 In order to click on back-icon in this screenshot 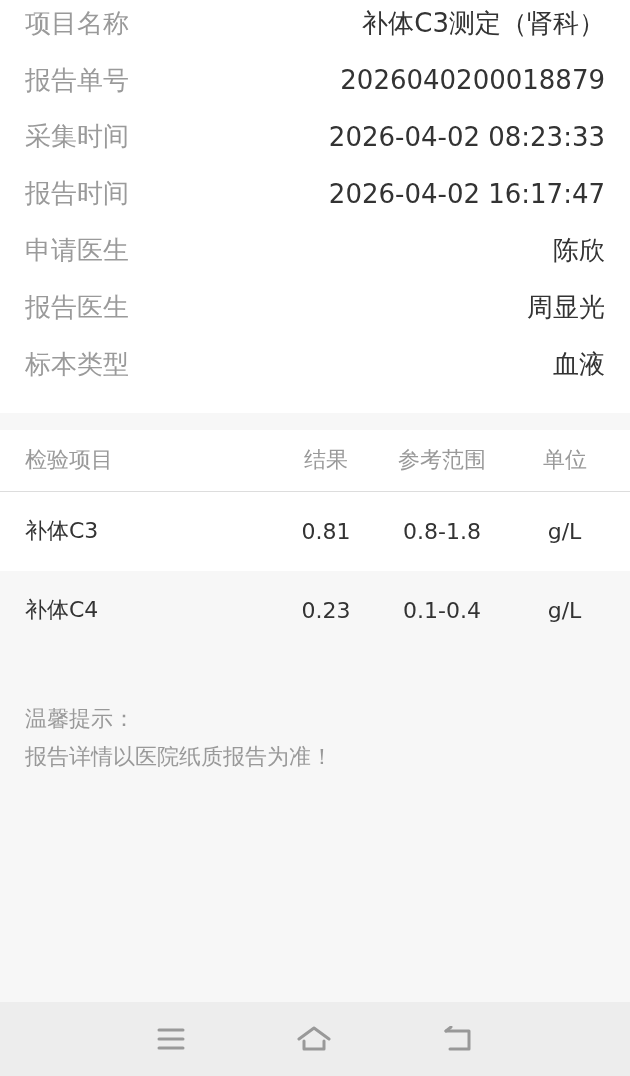, I will do `click(458, 1039)`.